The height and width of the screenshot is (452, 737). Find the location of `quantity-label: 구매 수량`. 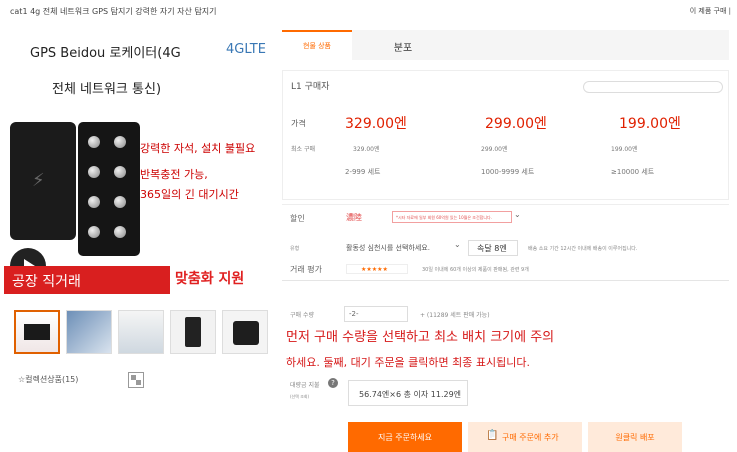

quantity-label: 구매 수량 is located at coordinates (302, 315).